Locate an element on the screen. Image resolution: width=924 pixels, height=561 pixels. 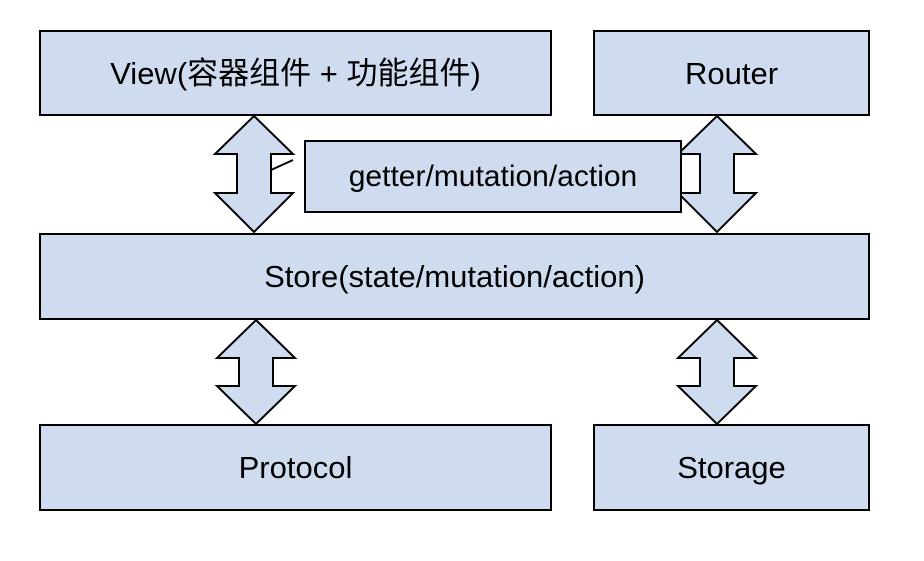
router-label: Router is located at coordinates (731, 73).